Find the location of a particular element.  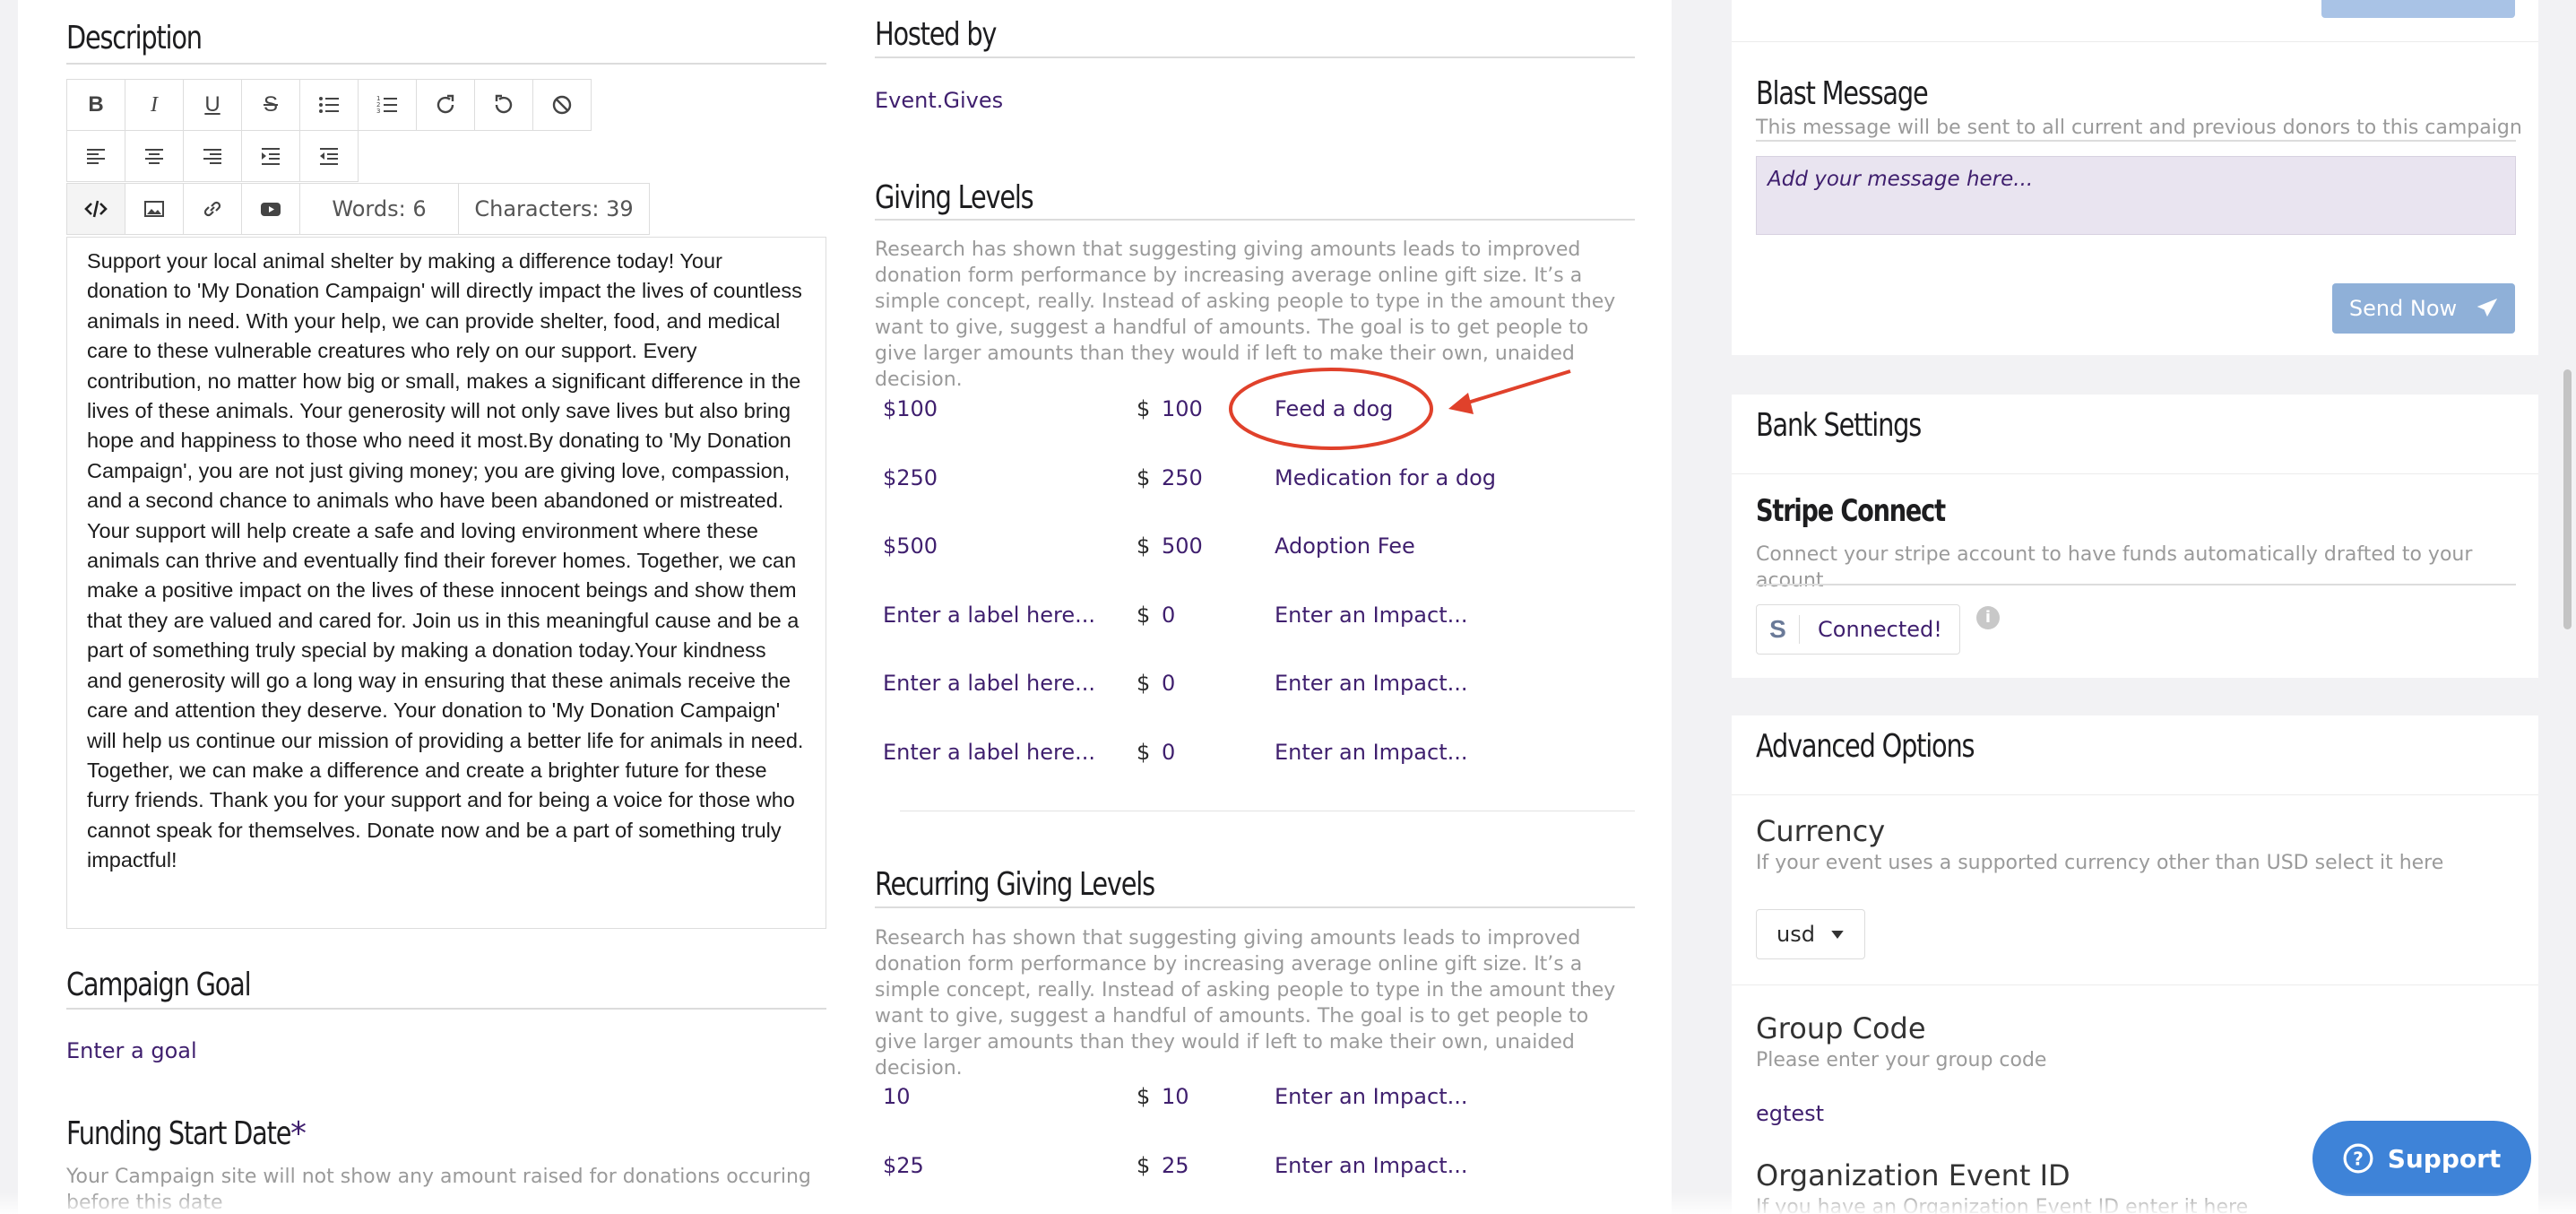

giving-level-impact: Medication for a dog is located at coordinates (1385, 478).